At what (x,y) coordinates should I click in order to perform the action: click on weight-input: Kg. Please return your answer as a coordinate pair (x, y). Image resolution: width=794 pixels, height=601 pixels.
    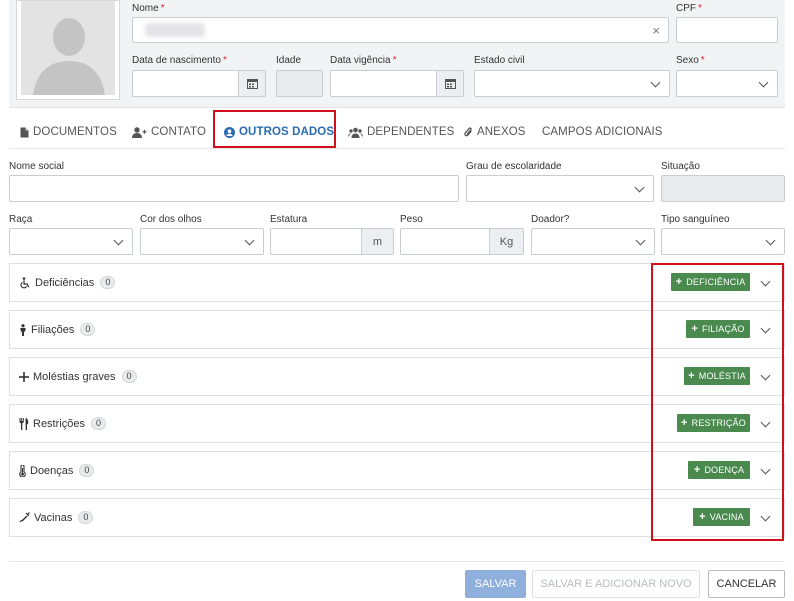
    Looking at the image, I should click on (462, 241).